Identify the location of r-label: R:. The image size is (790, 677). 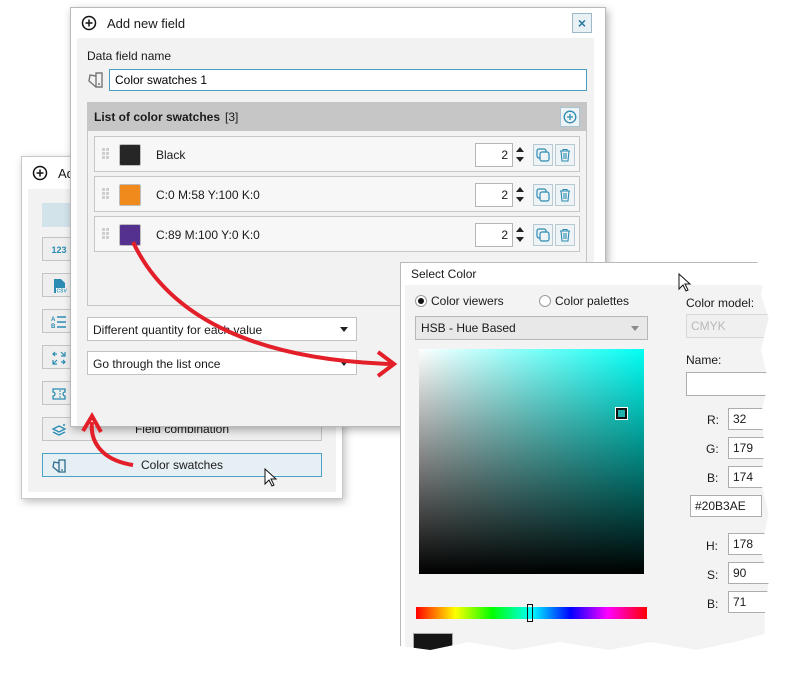
(713, 420).